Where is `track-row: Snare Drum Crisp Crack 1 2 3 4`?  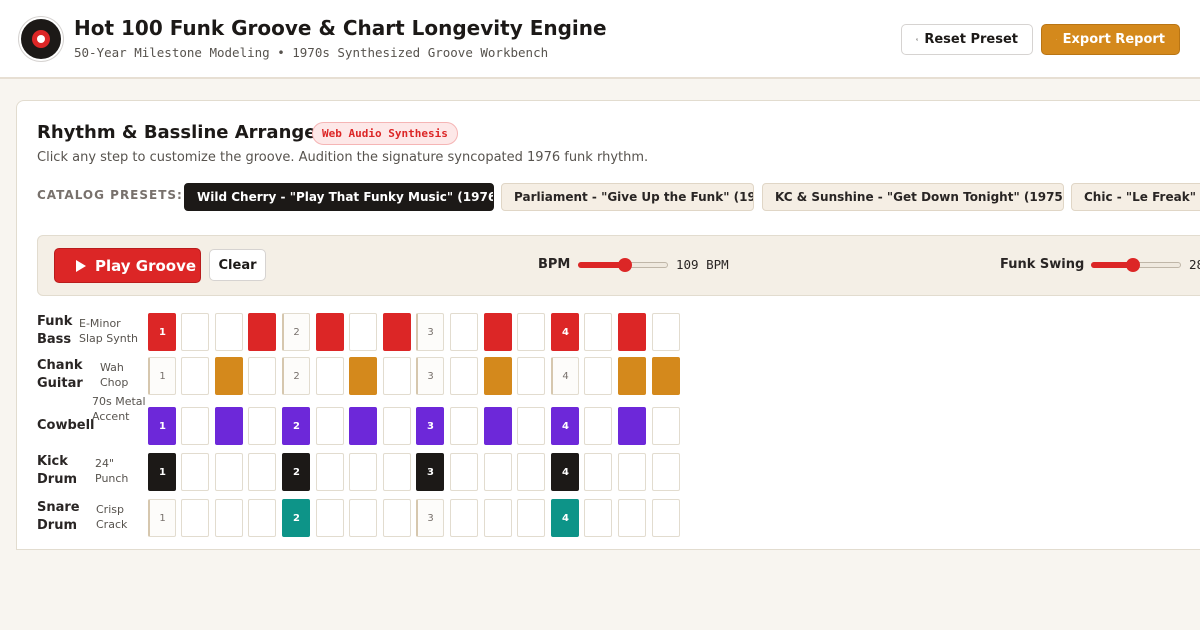 track-row: Snare Drum Crisp Crack 1 2 3 4 is located at coordinates (367, 522).